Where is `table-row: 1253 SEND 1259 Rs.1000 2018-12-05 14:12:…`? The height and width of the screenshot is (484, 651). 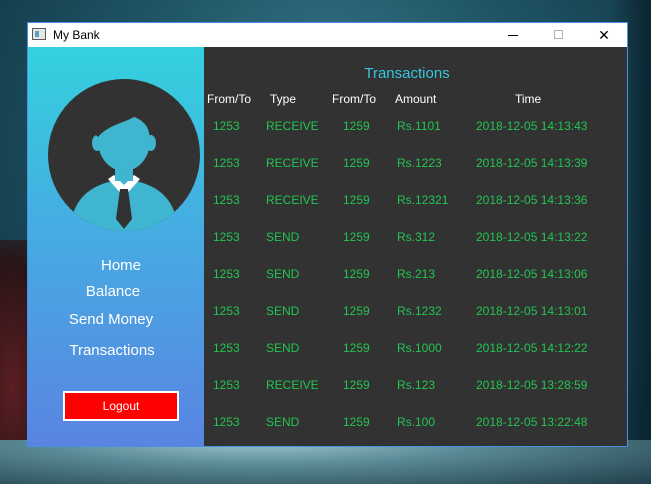 table-row: 1253 SEND 1259 Rs.1000 2018-12-05 14:12:… is located at coordinates (415, 351).